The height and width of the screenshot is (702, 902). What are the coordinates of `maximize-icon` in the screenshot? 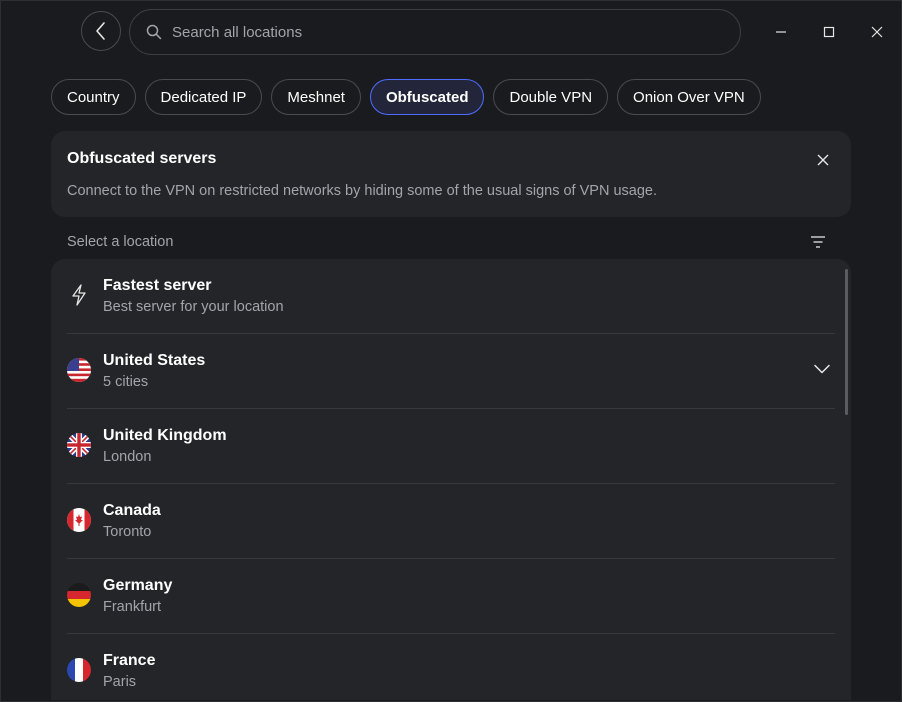 It's located at (829, 32).